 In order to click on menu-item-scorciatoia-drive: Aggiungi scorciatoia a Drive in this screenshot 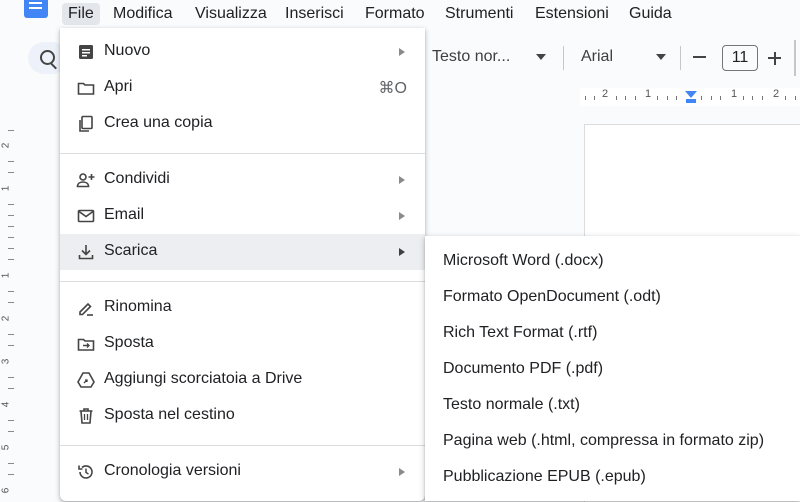, I will do `click(242, 380)`.